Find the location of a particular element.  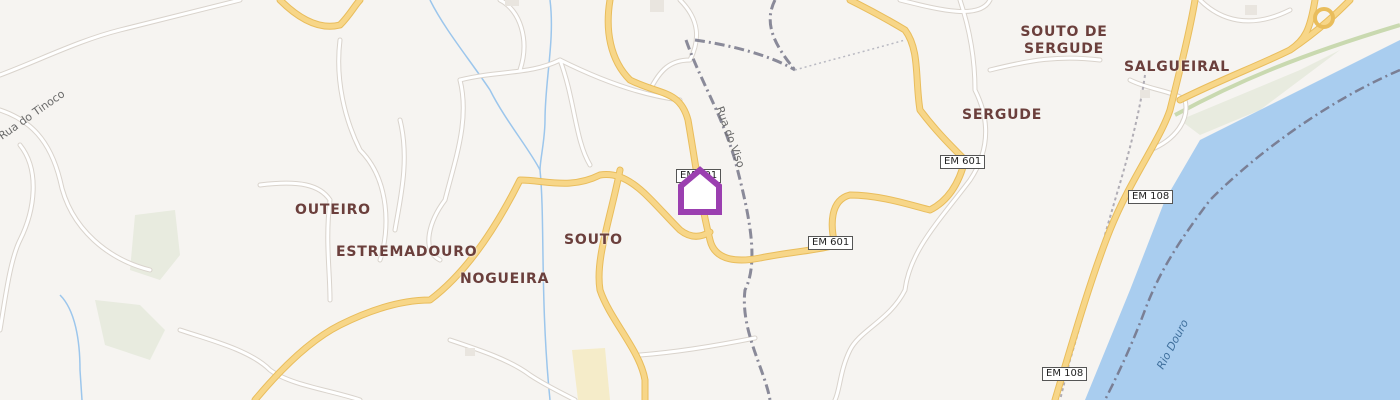

place-label-outeiro: OUTEIRO is located at coordinates (333, 210).